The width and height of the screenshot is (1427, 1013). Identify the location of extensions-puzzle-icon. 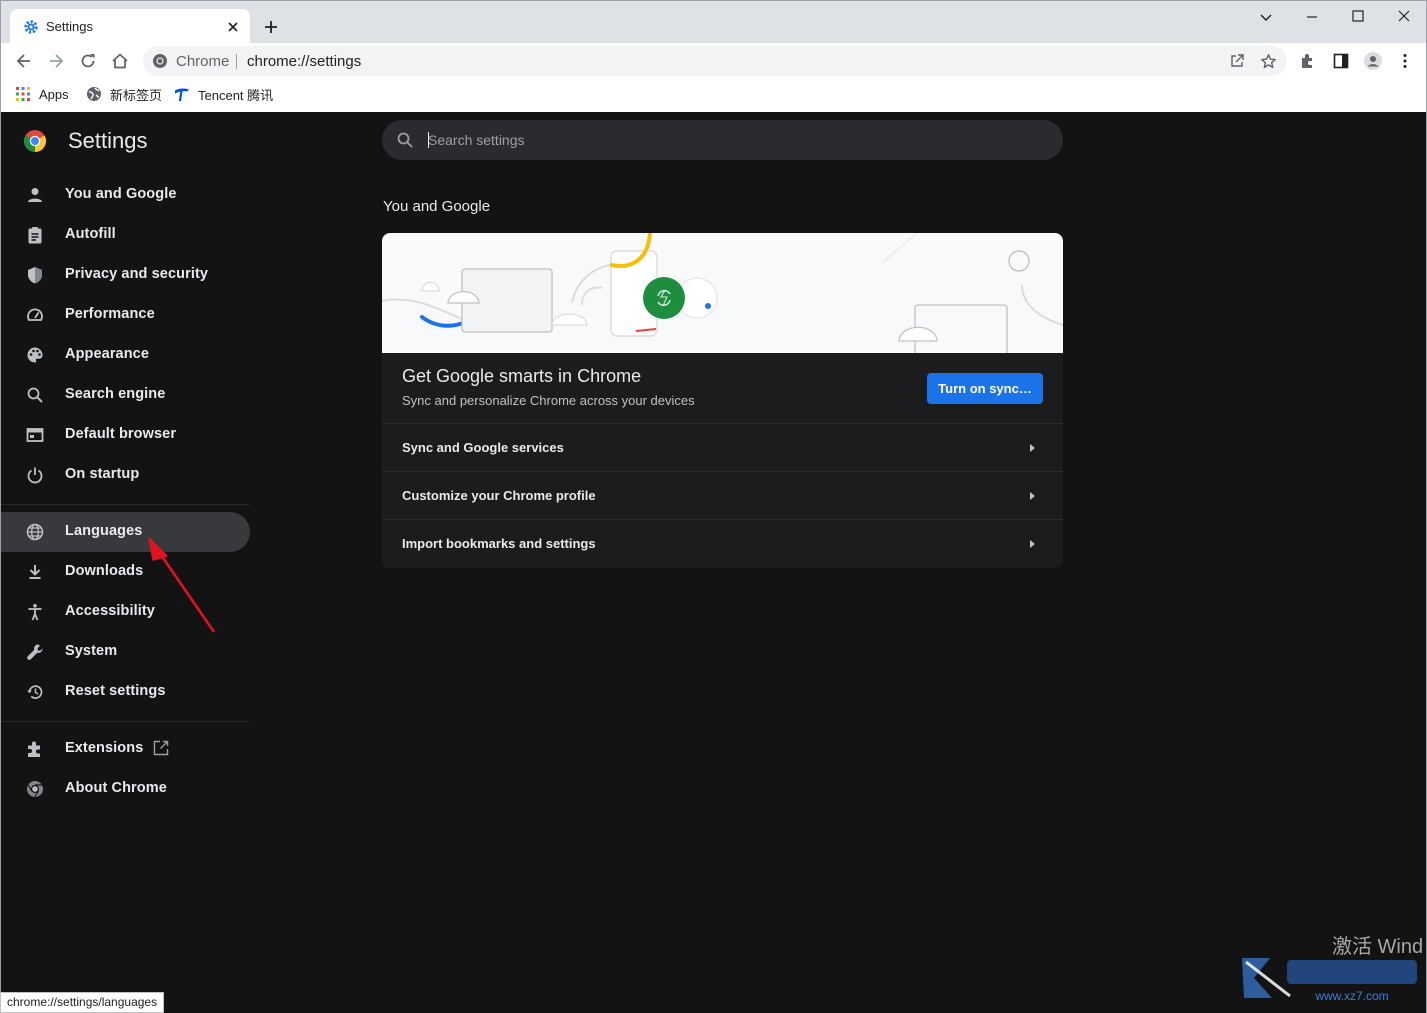
(1308, 61).